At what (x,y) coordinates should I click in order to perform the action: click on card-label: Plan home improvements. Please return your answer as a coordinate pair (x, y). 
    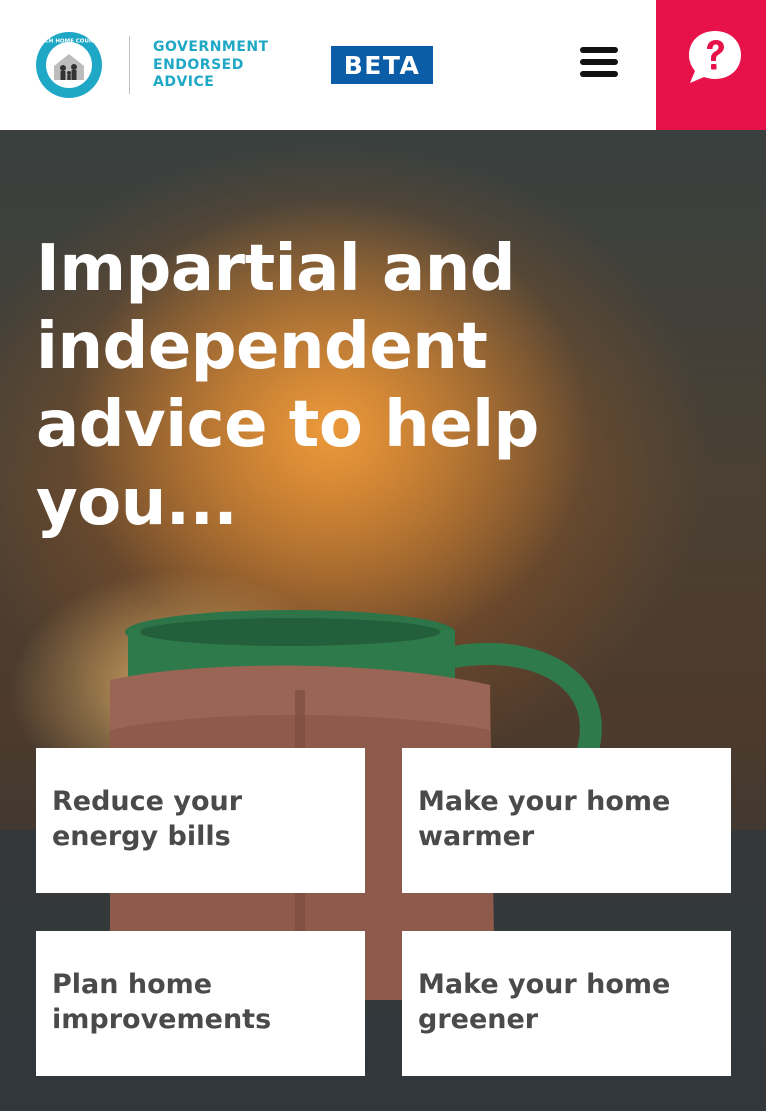
    Looking at the image, I should click on (162, 1002).